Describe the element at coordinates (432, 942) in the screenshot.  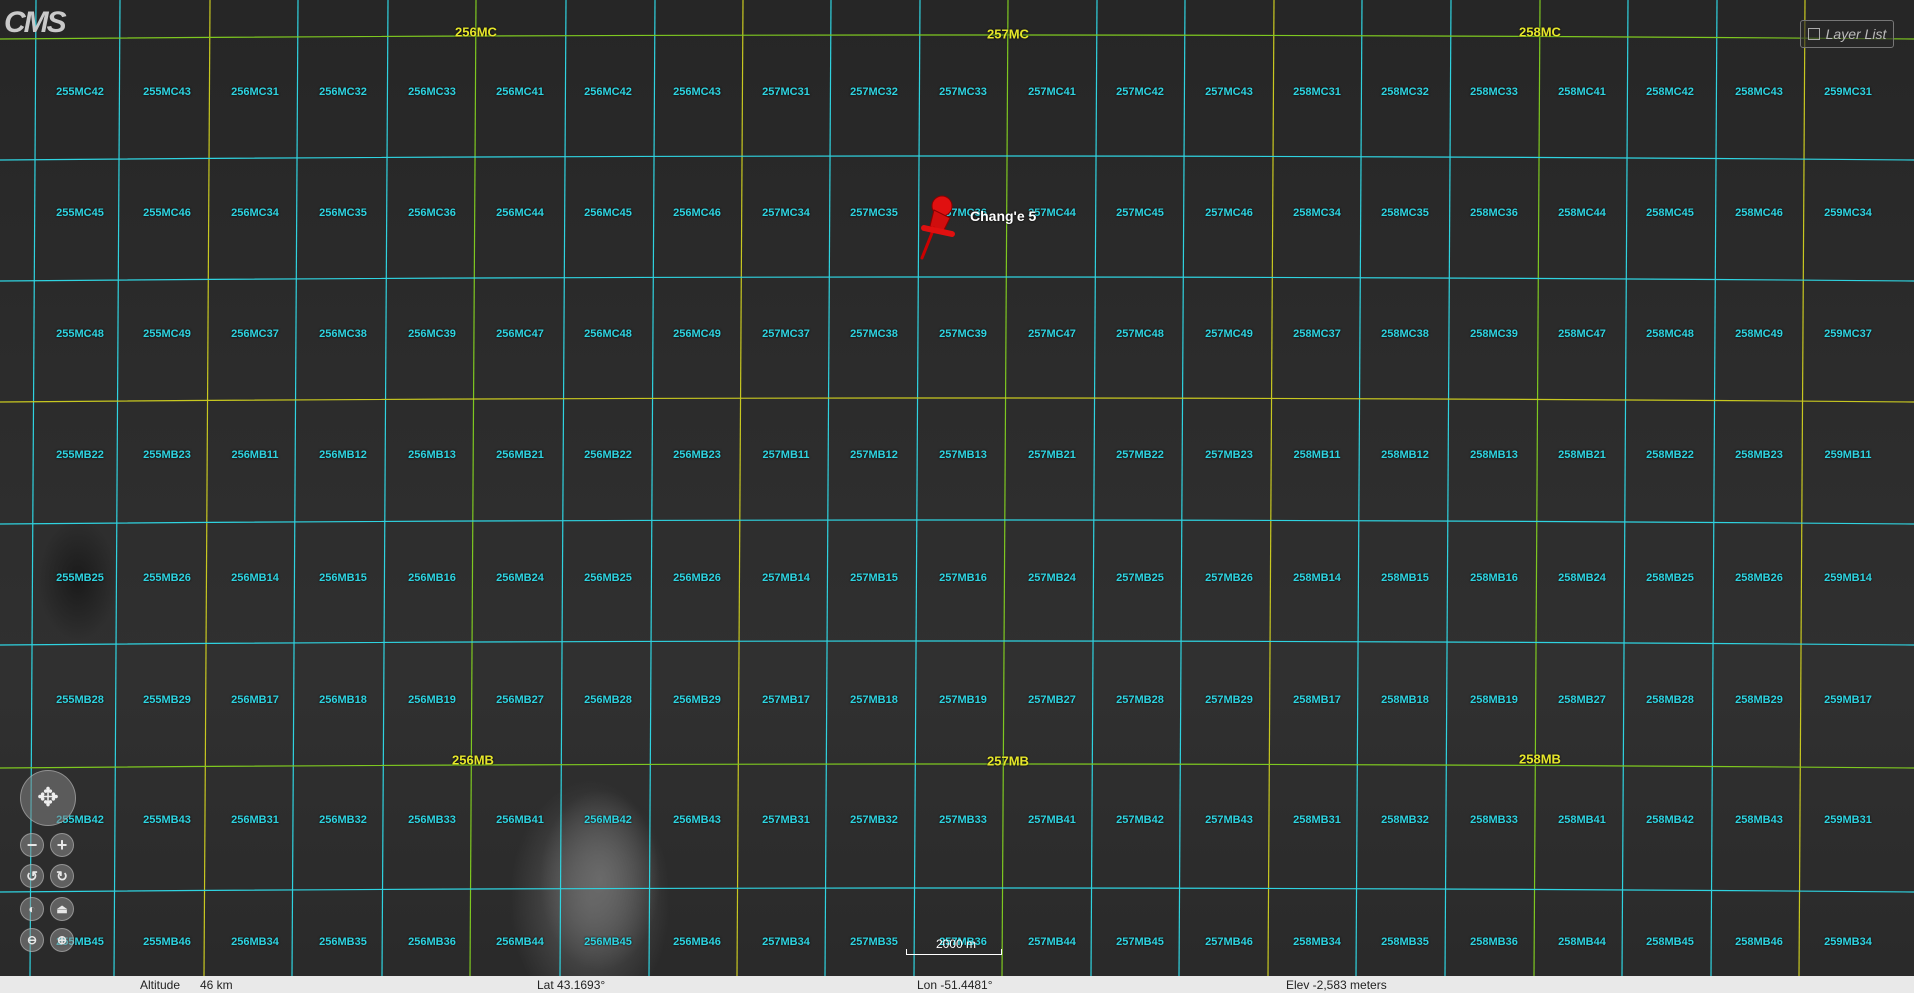
I see `tile-label: 256MB36` at that location.